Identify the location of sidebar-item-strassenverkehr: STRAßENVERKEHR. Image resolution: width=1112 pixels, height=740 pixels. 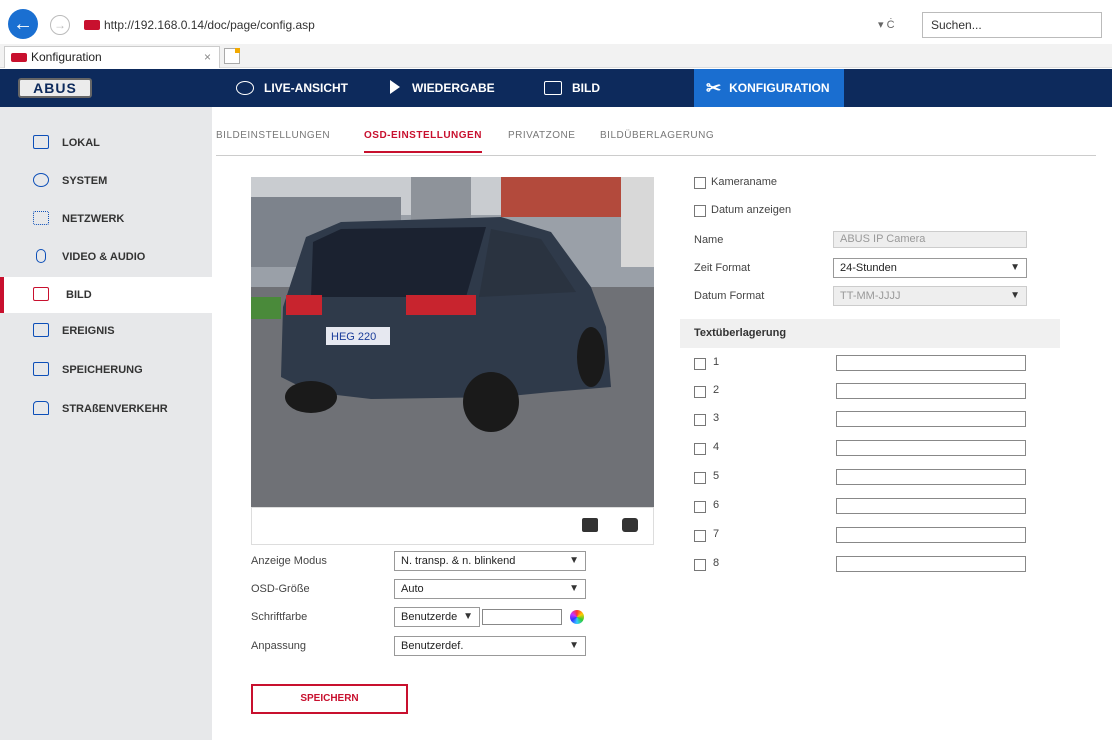
(106, 409).